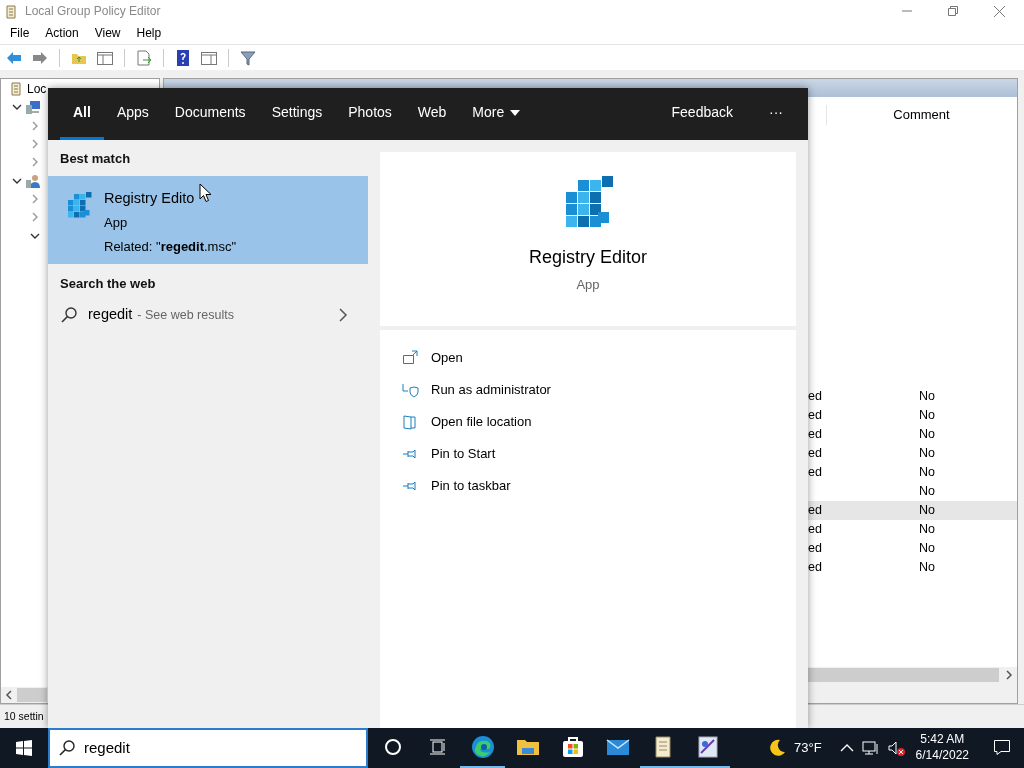  Describe the element at coordinates (248, 57) in the screenshot. I see `filter-icon` at that location.